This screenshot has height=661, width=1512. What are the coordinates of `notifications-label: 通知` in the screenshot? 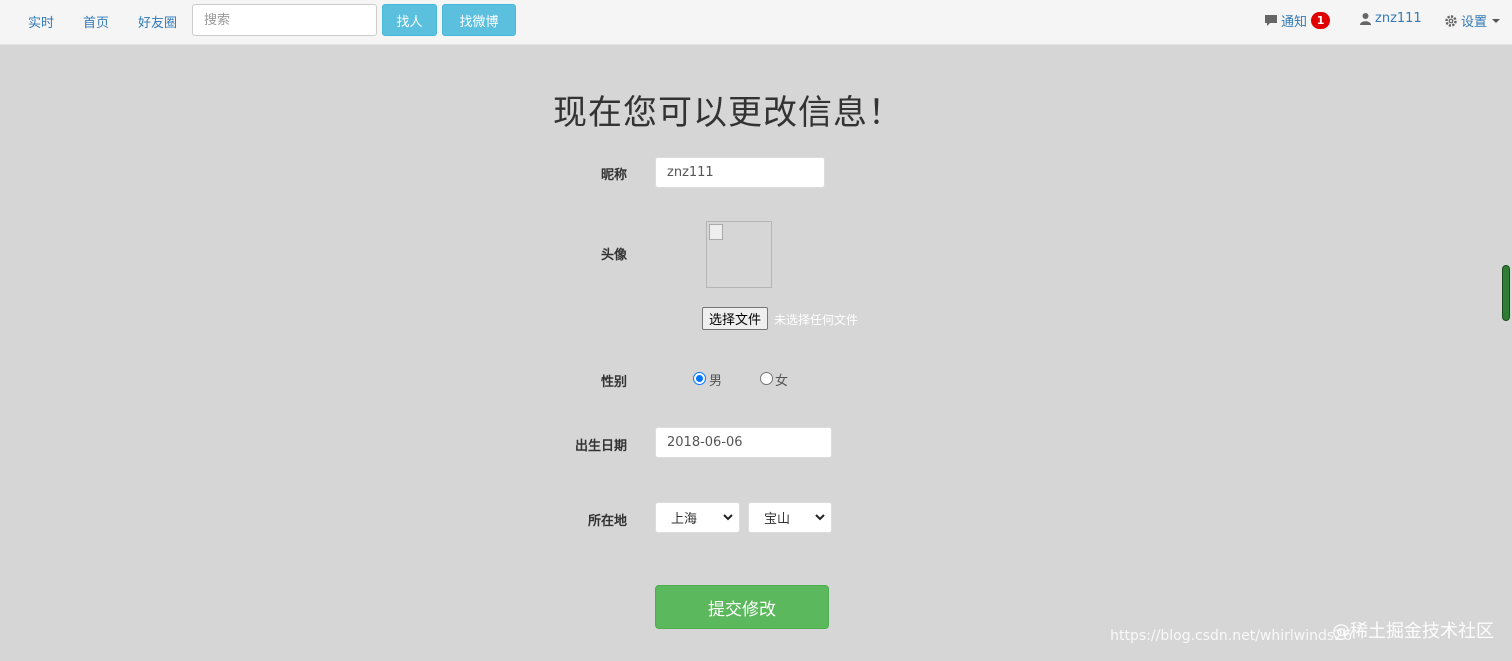 It's located at (1294, 22).